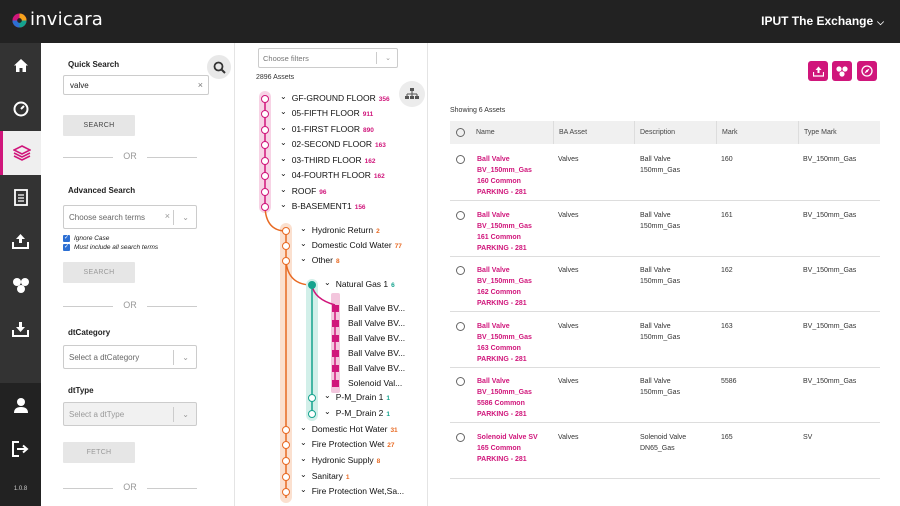  I want to click on col-type-mark: Type Mark, so click(817, 132).